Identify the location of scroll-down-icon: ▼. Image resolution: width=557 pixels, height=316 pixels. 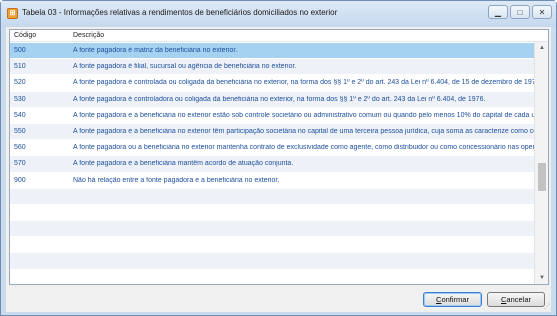
(542, 278).